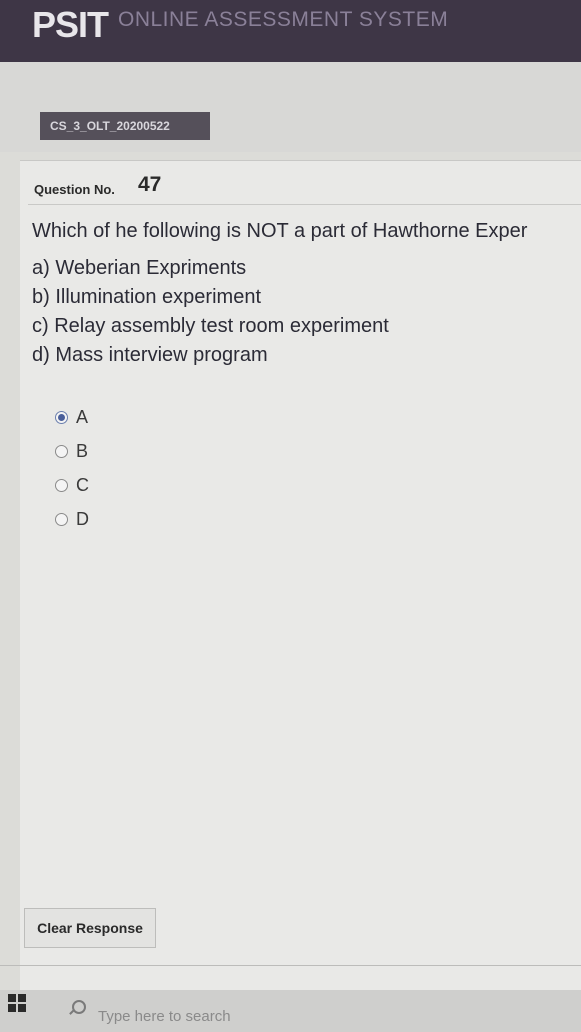  I want to click on radio-d, so click(61, 519).